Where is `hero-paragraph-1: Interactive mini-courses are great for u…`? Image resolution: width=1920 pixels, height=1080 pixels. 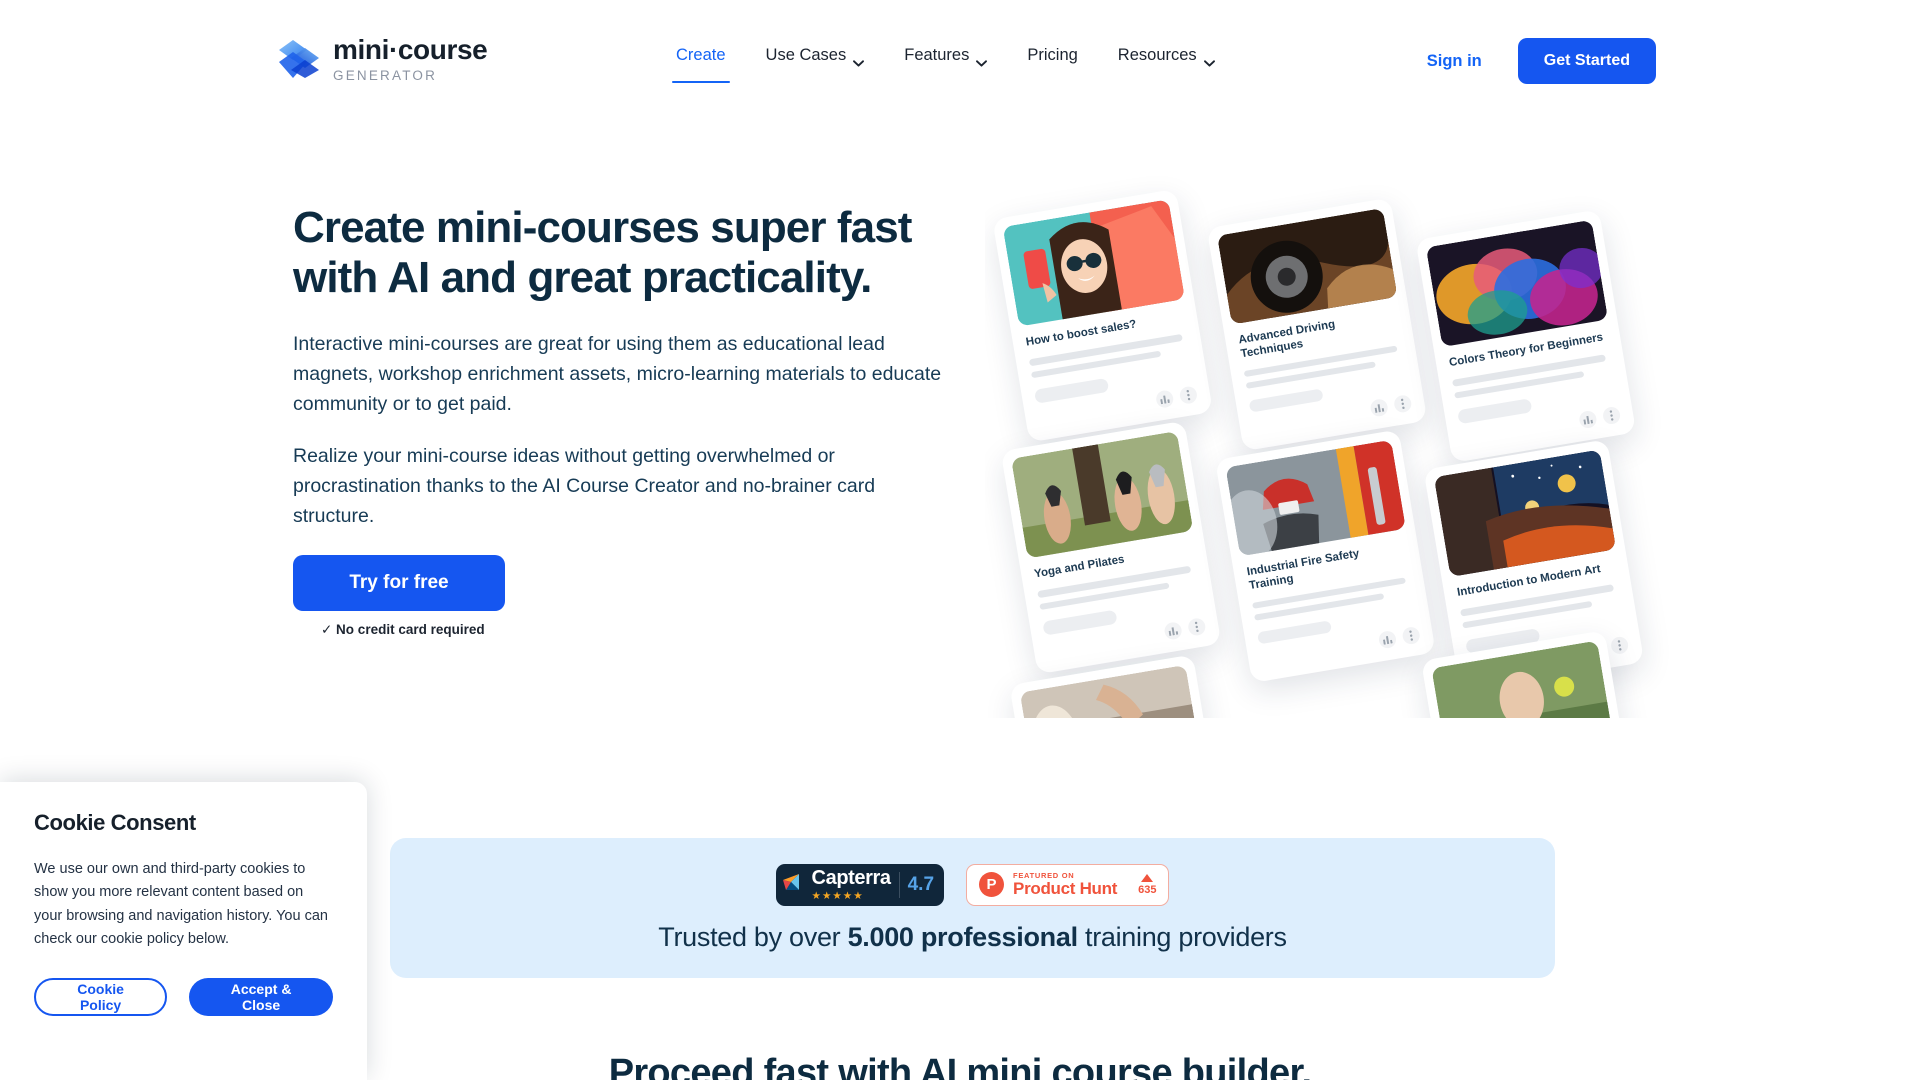
hero-paragraph-1: Interactive mini-courses are great for u… is located at coordinates (617, 374).